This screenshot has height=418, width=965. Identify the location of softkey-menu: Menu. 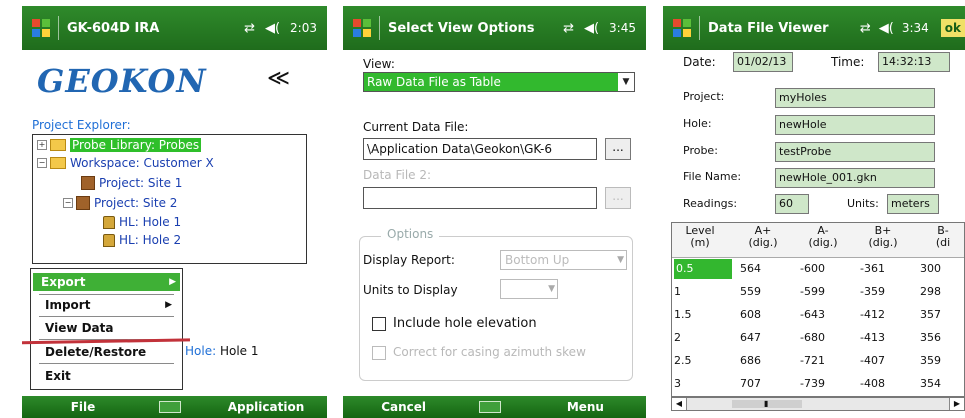
(585, 407).